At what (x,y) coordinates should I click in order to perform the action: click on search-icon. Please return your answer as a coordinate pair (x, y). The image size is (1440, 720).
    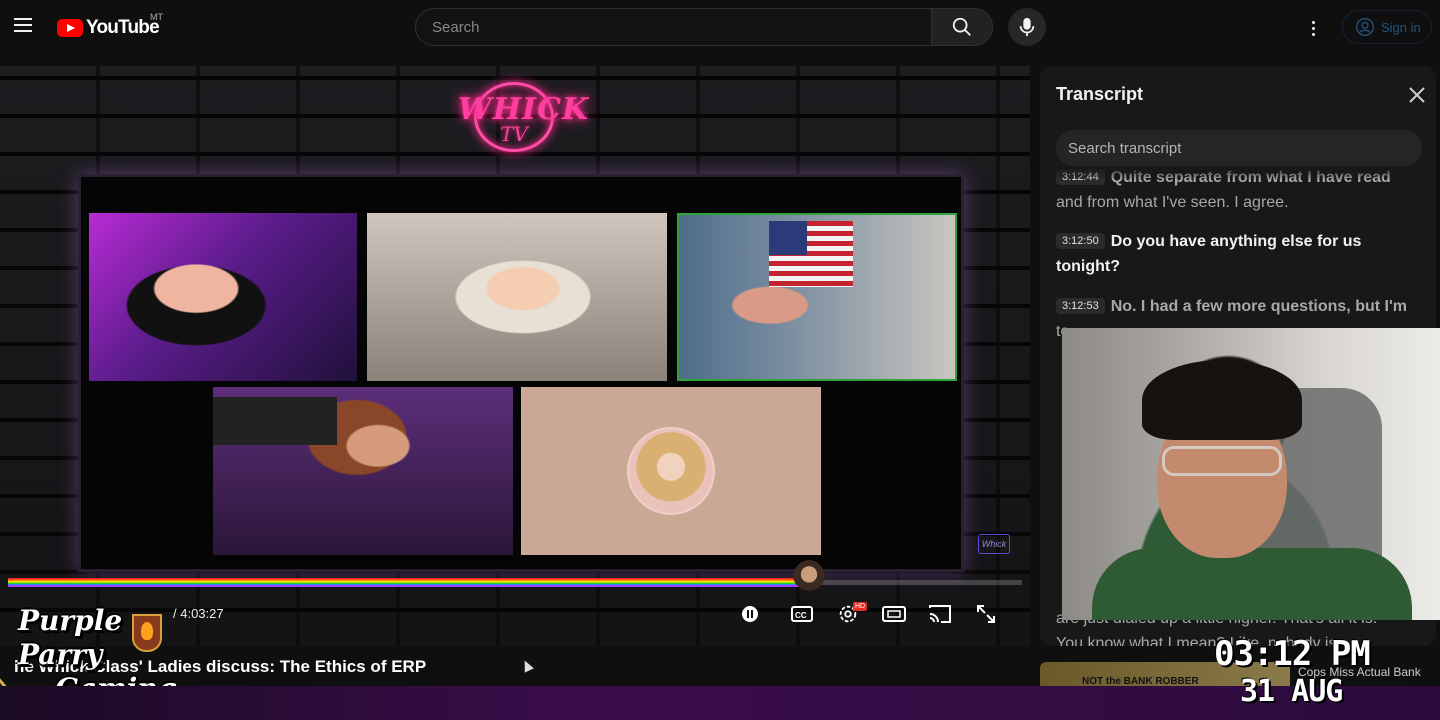
    Looking at the image, I should click on (961, 26).